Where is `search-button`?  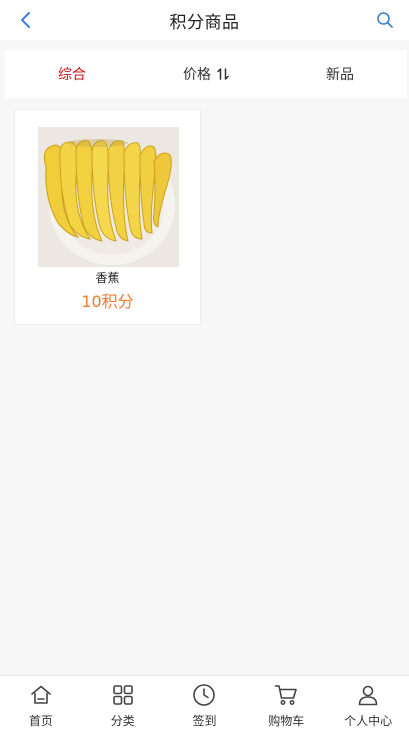
search-button is located at coordinates (385, 20).